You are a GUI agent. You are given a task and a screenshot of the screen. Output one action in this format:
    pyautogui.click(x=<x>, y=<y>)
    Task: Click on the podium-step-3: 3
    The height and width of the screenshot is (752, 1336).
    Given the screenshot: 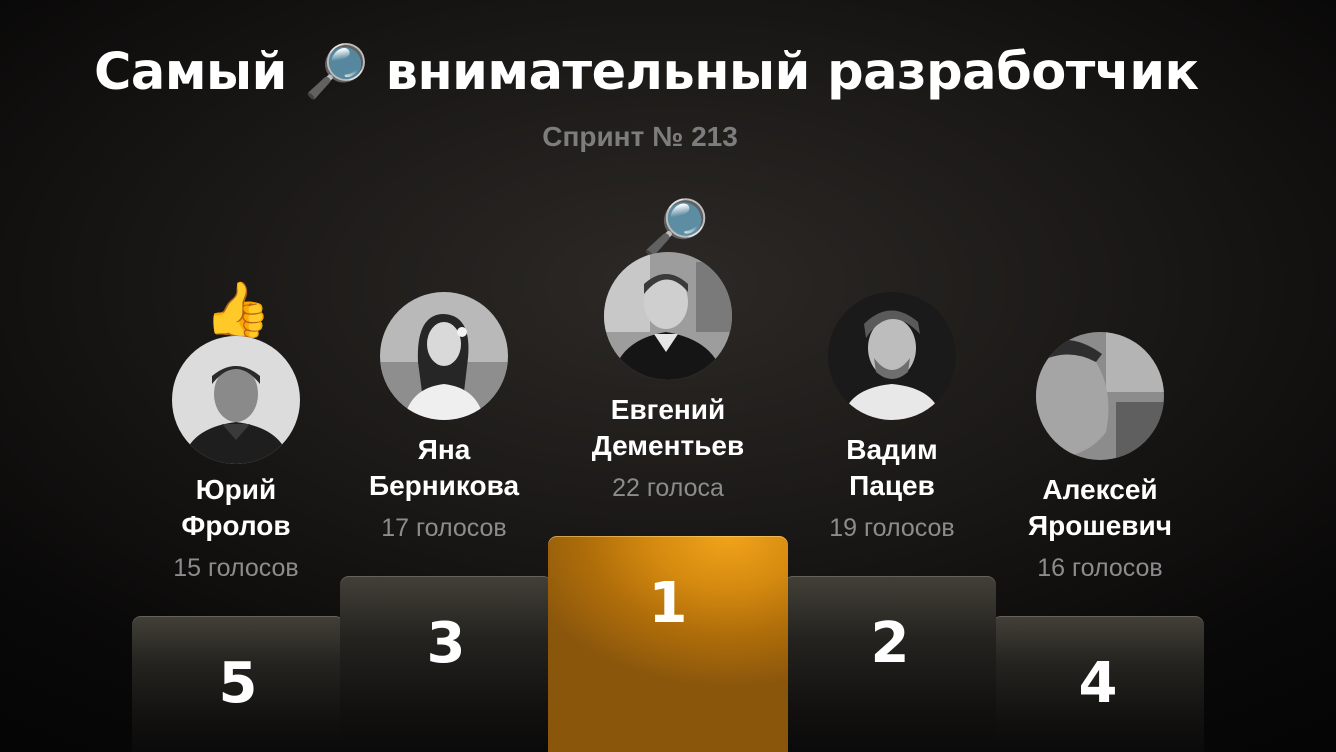 What is the action you would take?
    pyautogui.click(x=446, y=664)
    